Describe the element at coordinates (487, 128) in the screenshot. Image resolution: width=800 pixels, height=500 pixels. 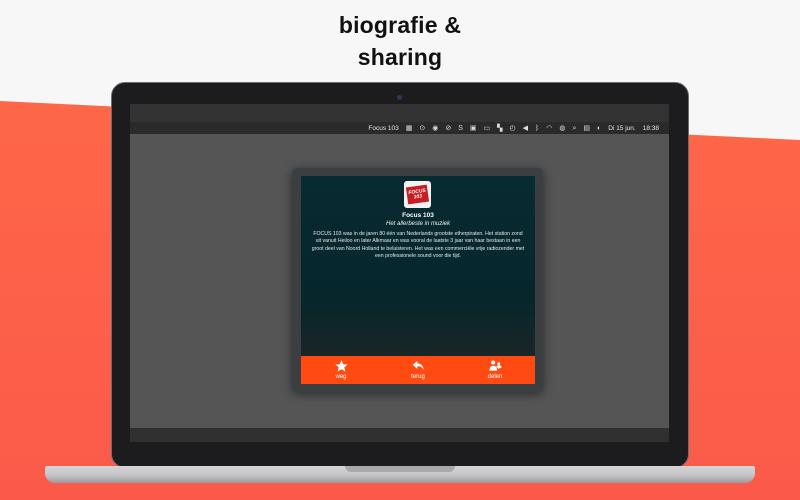
I see `ruler-icon: ▭` at that location.